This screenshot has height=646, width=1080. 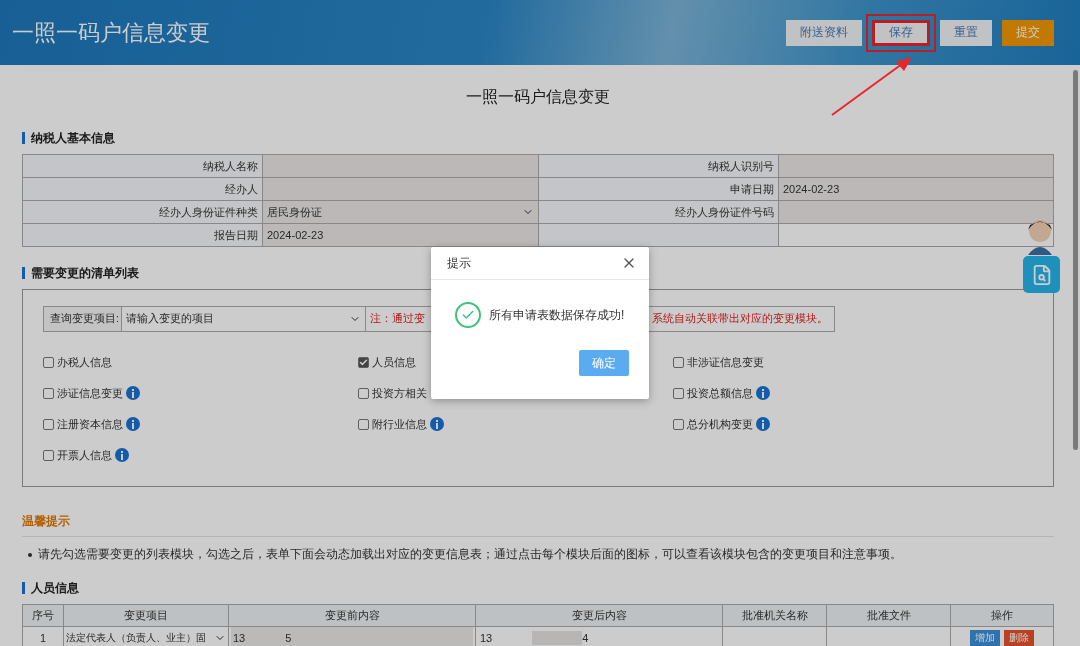 What do you see at coordinates (1075, 260) in the screenshot?
I see `scrollbar` at bounding box center [1075, 260].